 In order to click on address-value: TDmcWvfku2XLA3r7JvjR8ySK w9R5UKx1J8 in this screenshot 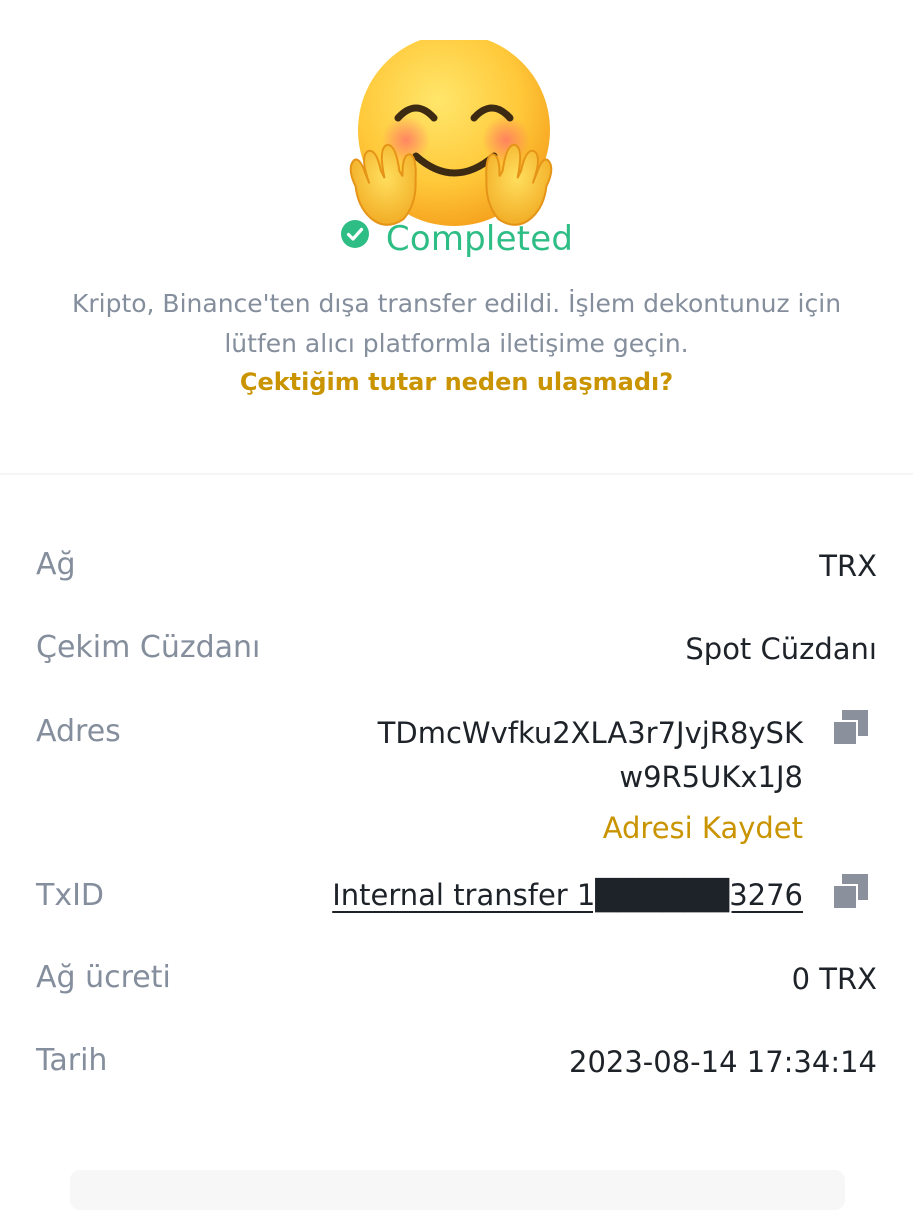, I will do `click(590, 755)`.